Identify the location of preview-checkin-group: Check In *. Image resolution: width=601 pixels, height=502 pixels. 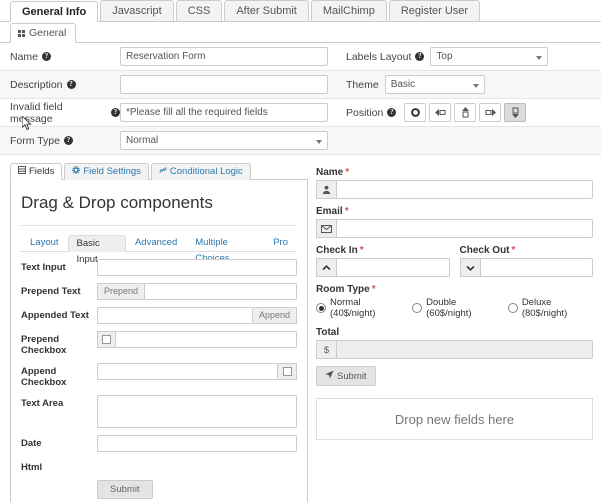
(383, 264).